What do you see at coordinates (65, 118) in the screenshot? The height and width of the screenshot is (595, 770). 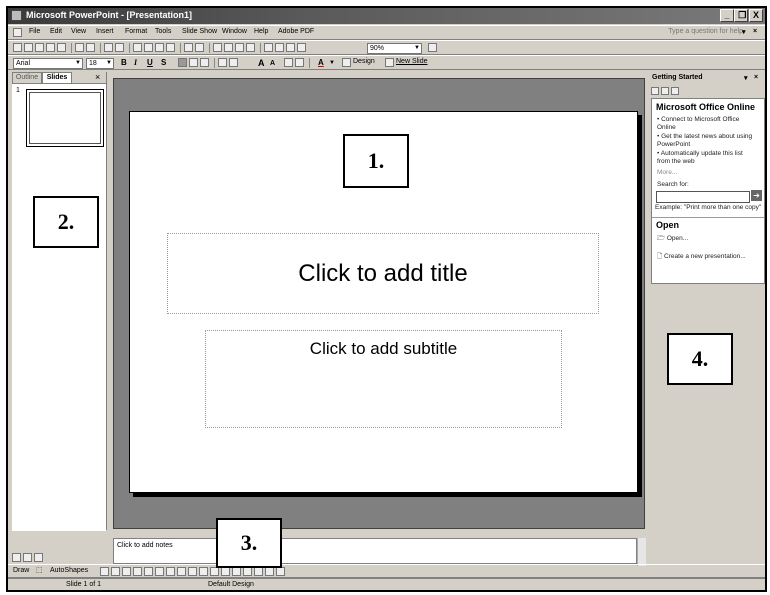 I see `slide-thumbnail` at bounding box center [65, 118].